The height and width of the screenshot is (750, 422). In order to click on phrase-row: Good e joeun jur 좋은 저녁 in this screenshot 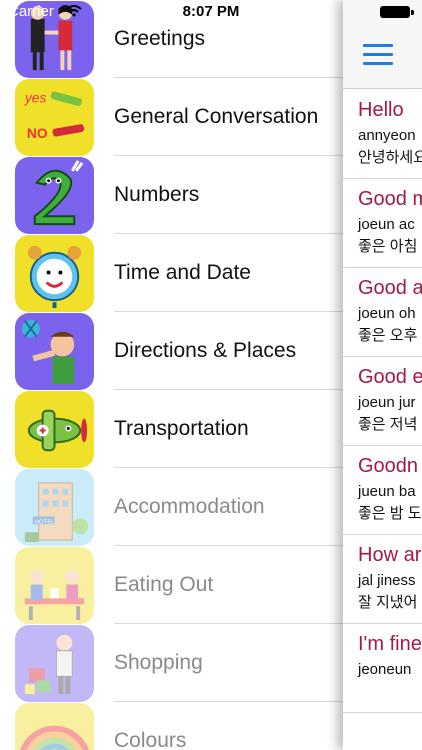, I will do `click(382, 401)`.